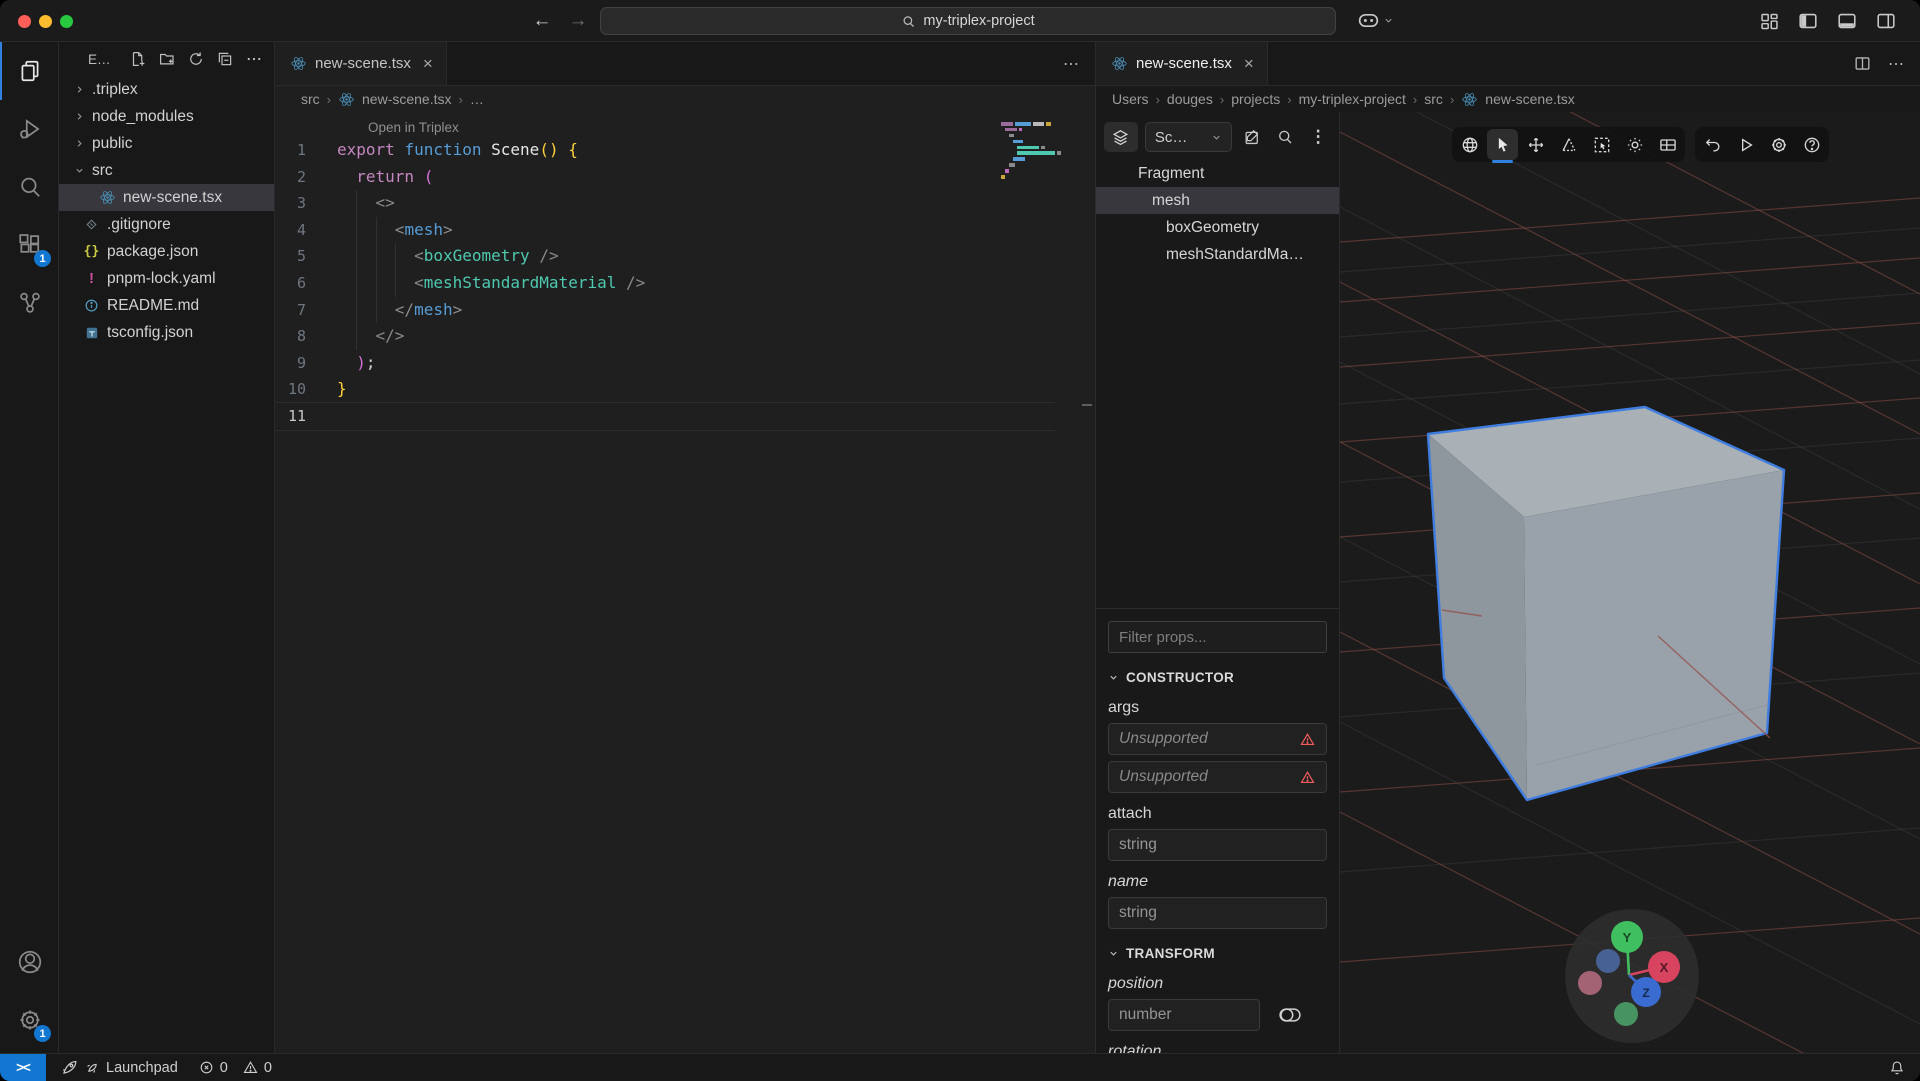  I want to click on close-traffic-light, so click(24, 21).